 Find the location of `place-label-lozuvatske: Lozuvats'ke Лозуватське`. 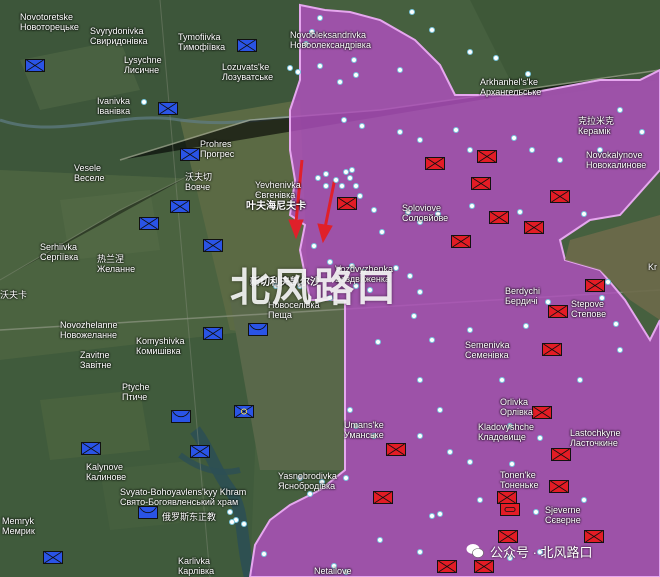

place-label-lozuvatske: Lozuvats'ke Лозуватське is located at coordinates (248, 72).